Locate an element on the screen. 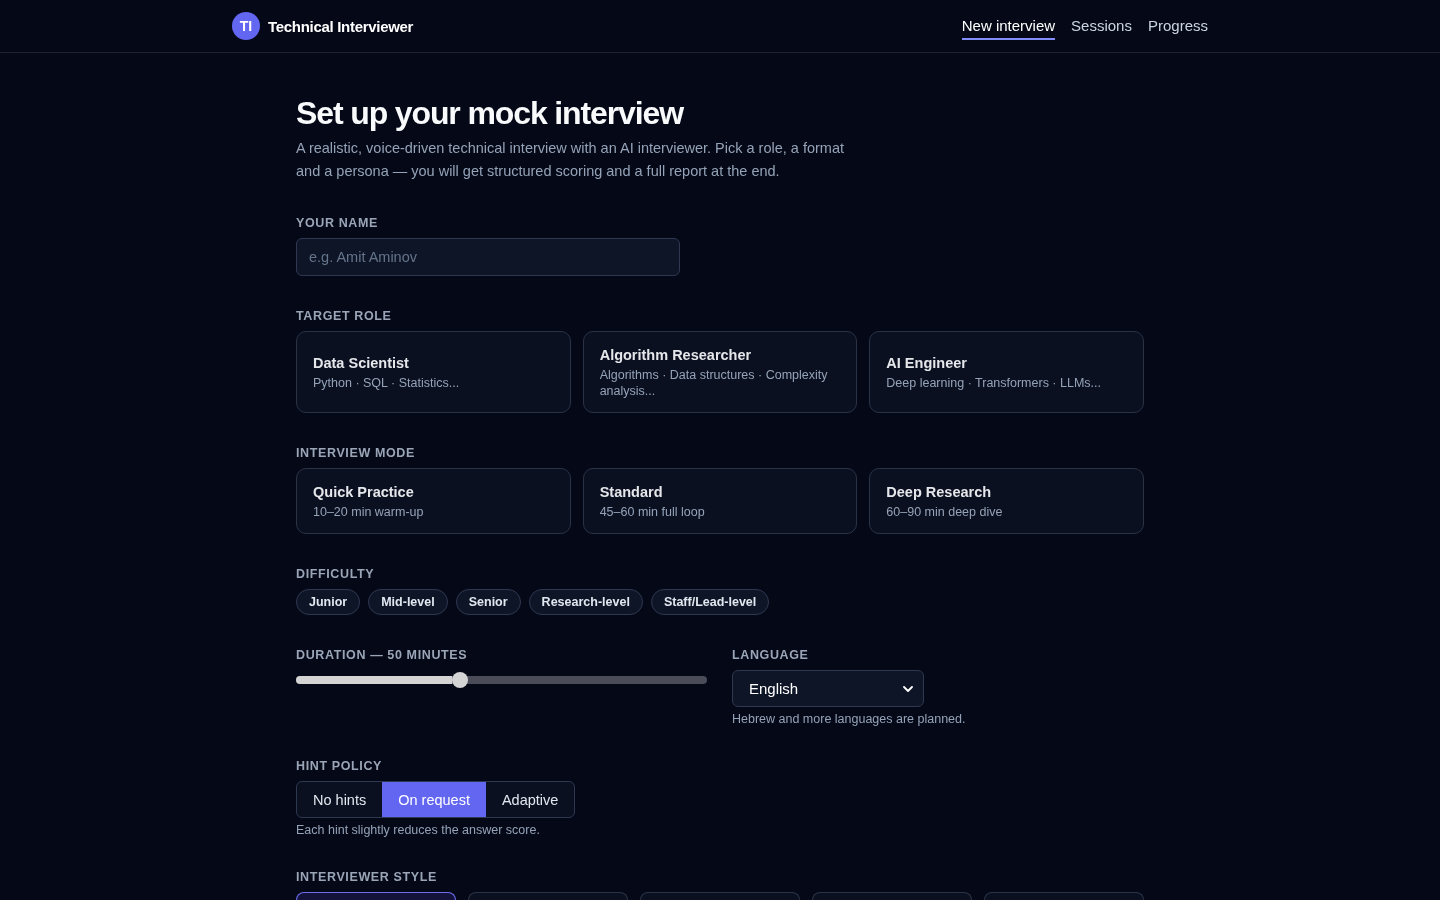  difficulty-chip: Mid-level is located at coordinates (408, 602).